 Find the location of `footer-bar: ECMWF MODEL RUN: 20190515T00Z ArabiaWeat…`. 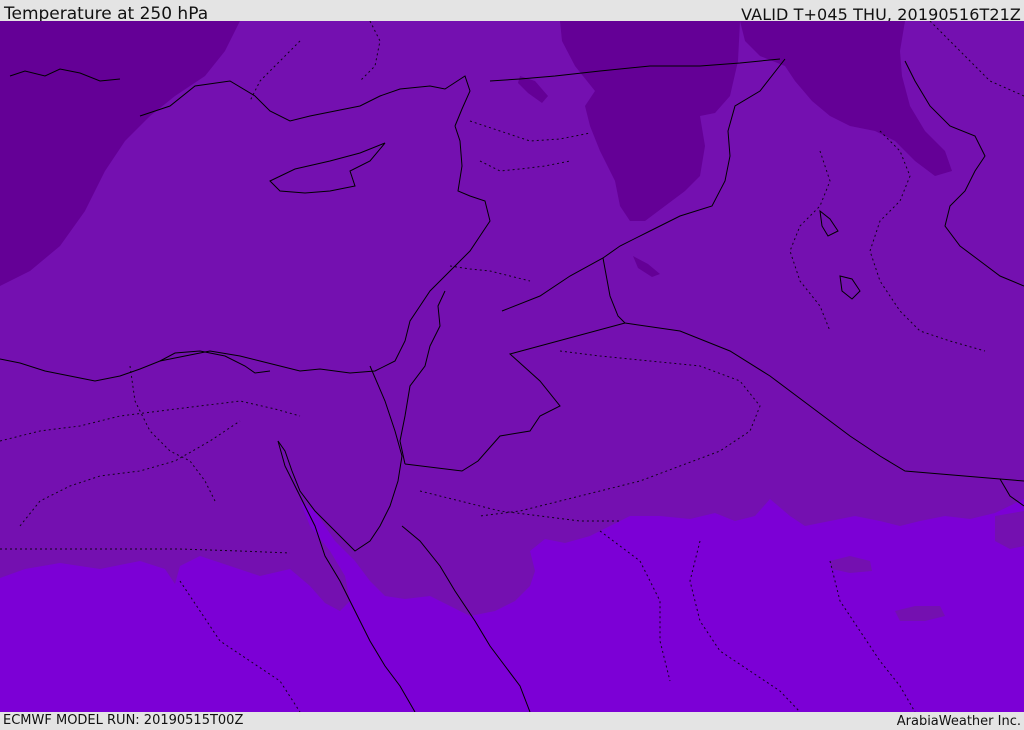

footer-bar: ECMWF MODEL RUN: 20190515T00Z ArabiaWeat… is located at coordinates (512, 720).